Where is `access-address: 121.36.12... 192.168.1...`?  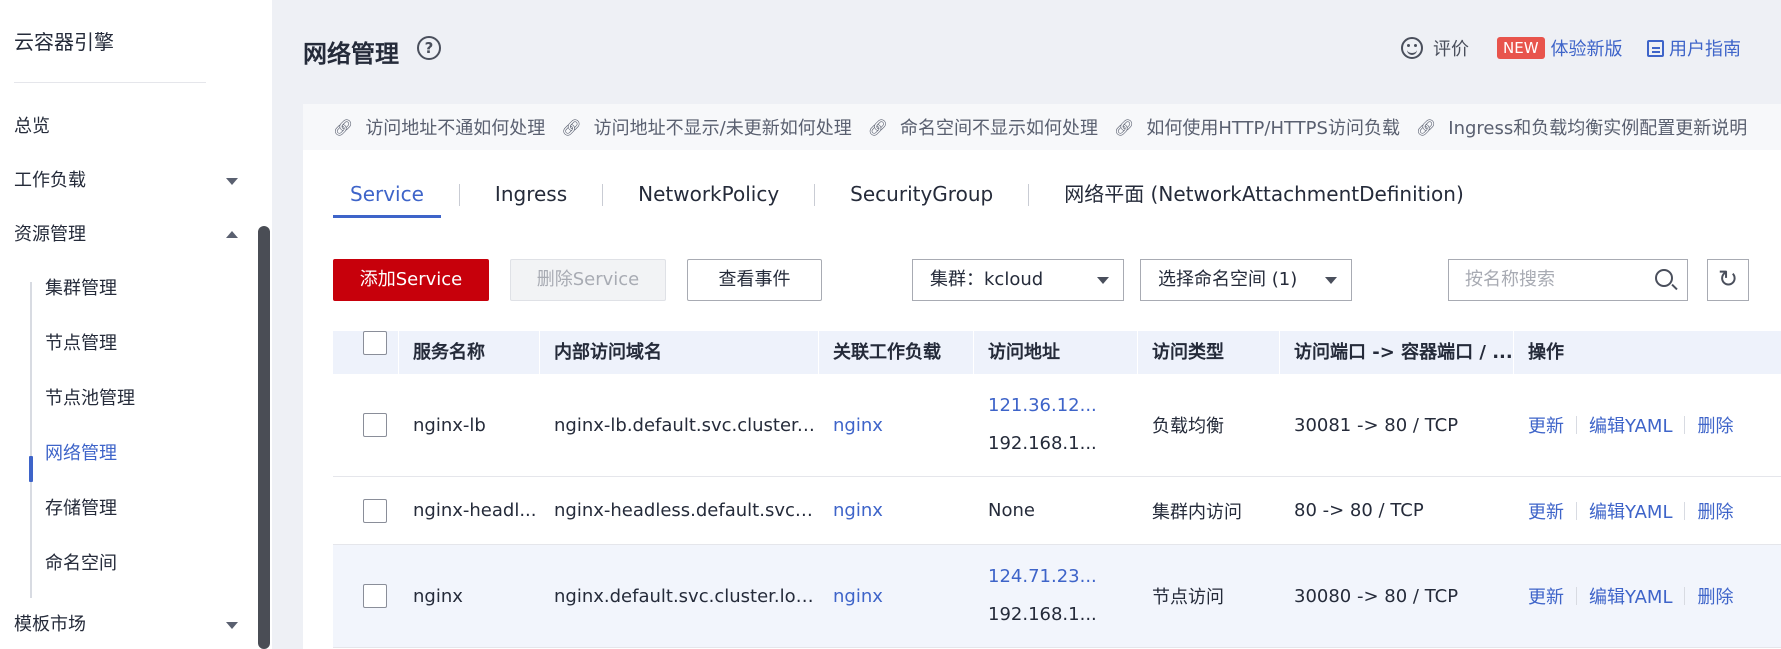 access-address: 121.36.12... 192.168.1... is located at coordinates (1055, 425).